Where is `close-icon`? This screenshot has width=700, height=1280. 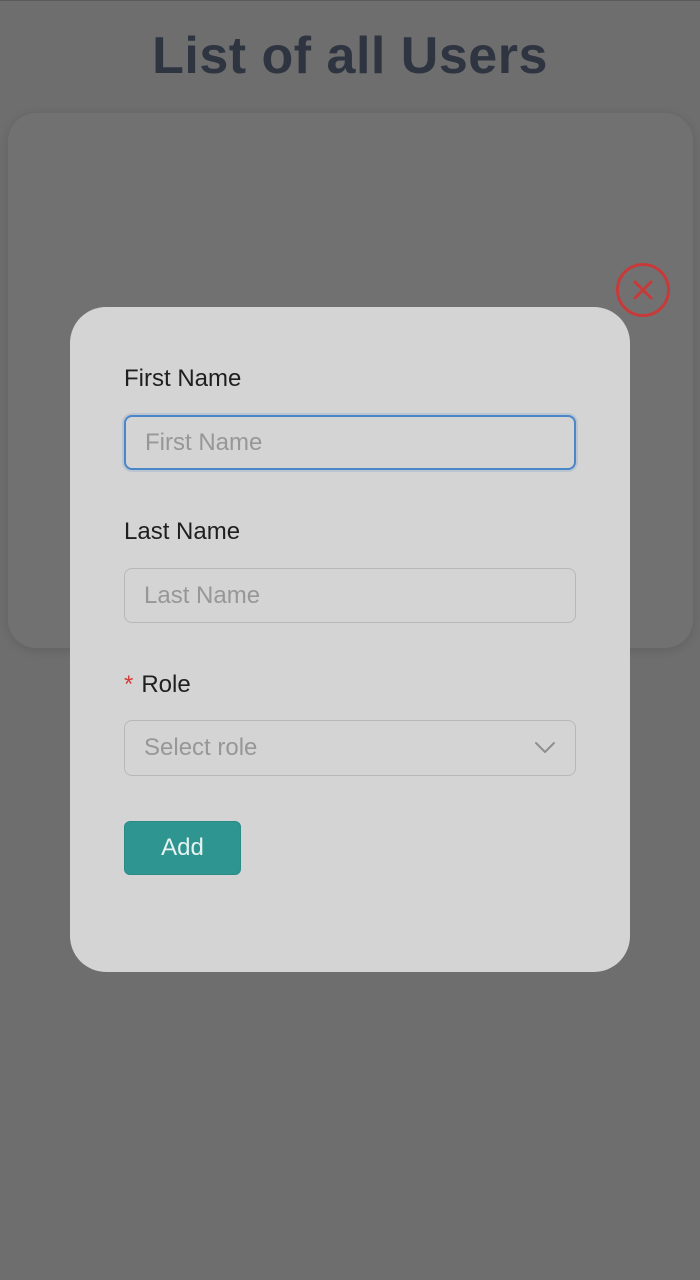 close-icon is located at coordinates (643, 290).